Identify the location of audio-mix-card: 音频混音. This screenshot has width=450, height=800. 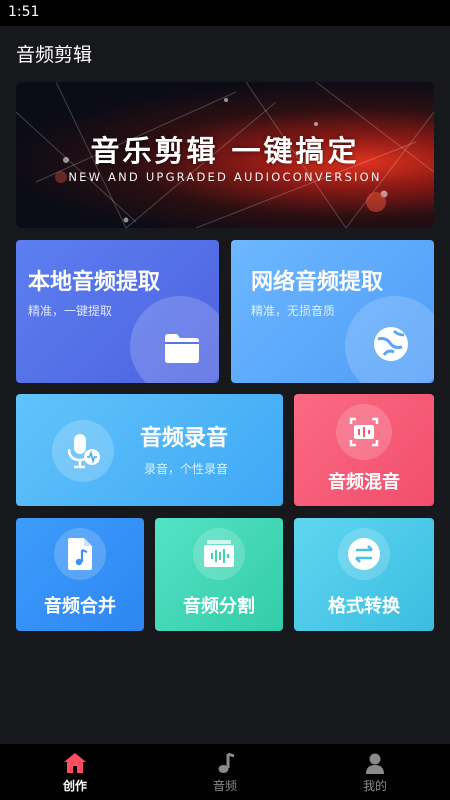
(364, 450).